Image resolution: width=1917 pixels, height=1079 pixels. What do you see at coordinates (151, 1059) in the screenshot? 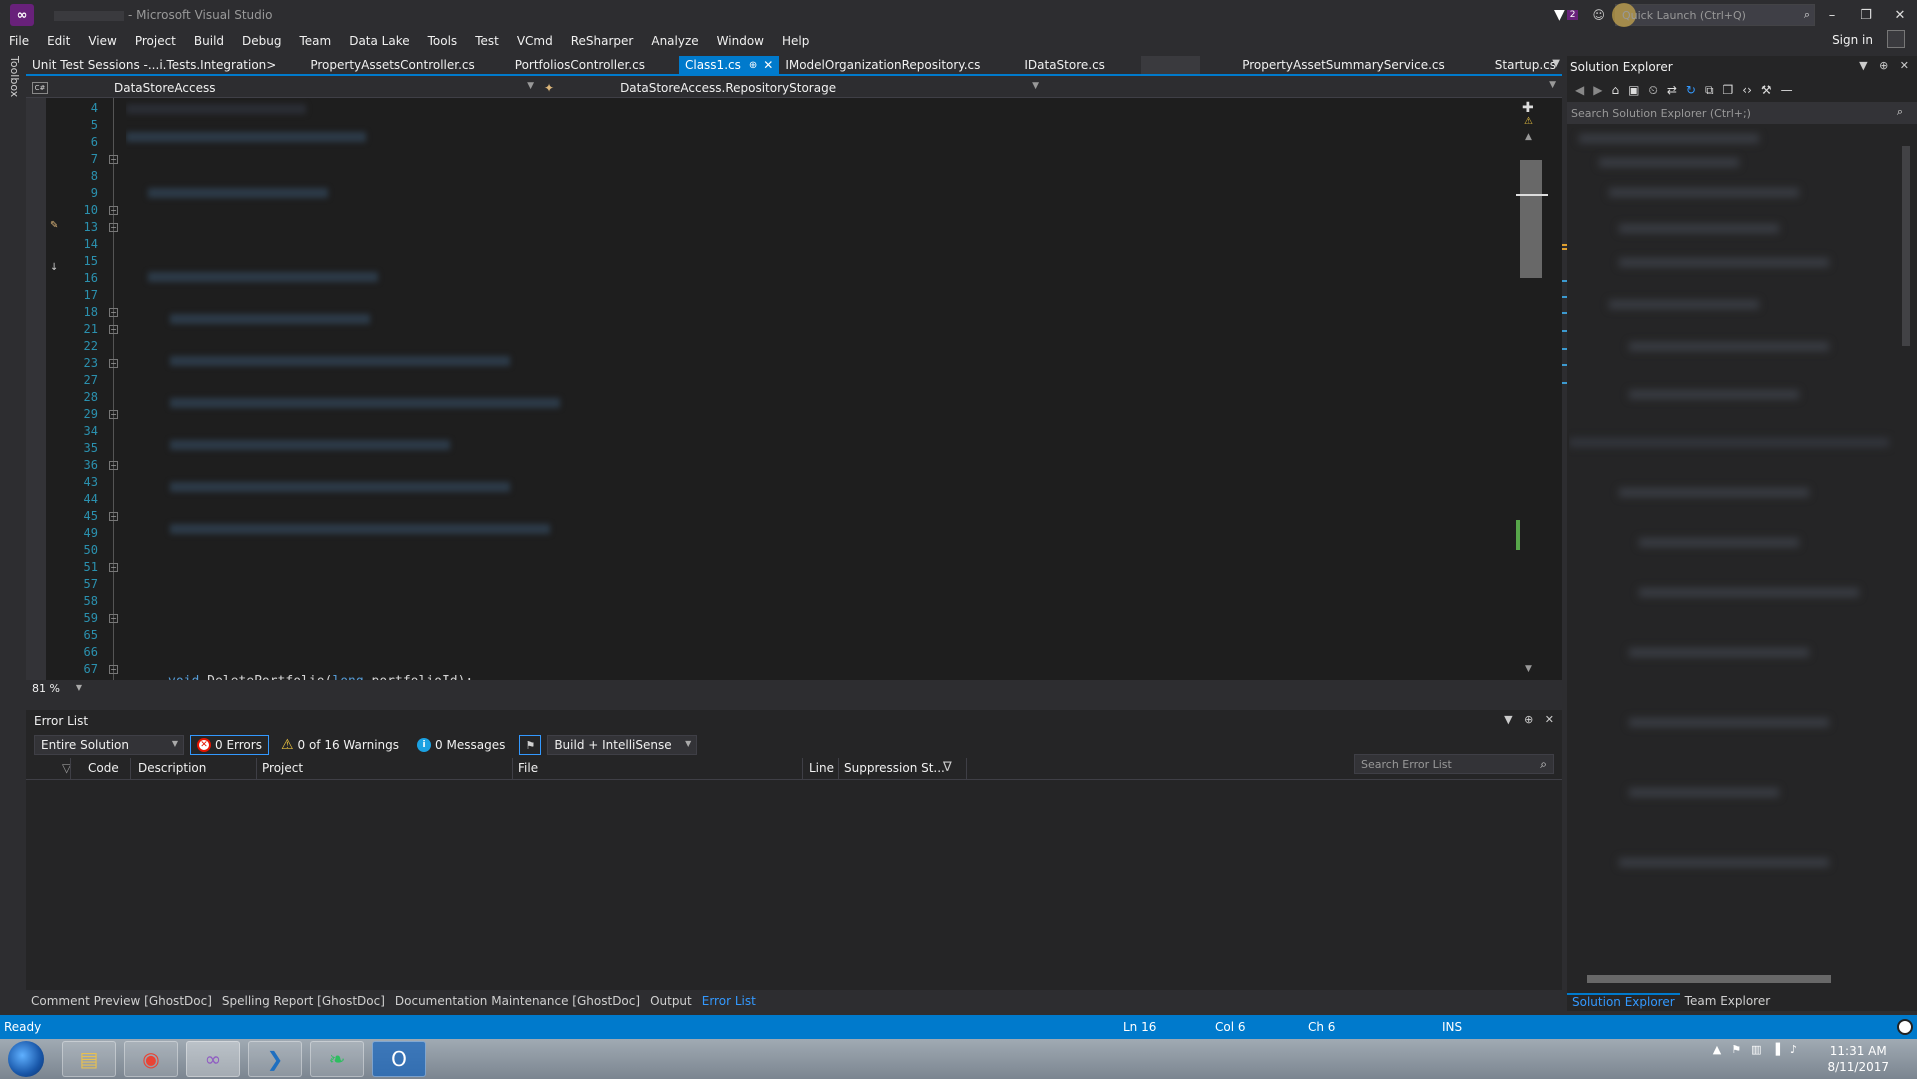
I see `chrome-taskbar-icon: ◉` at bounding box center [151, 1059].